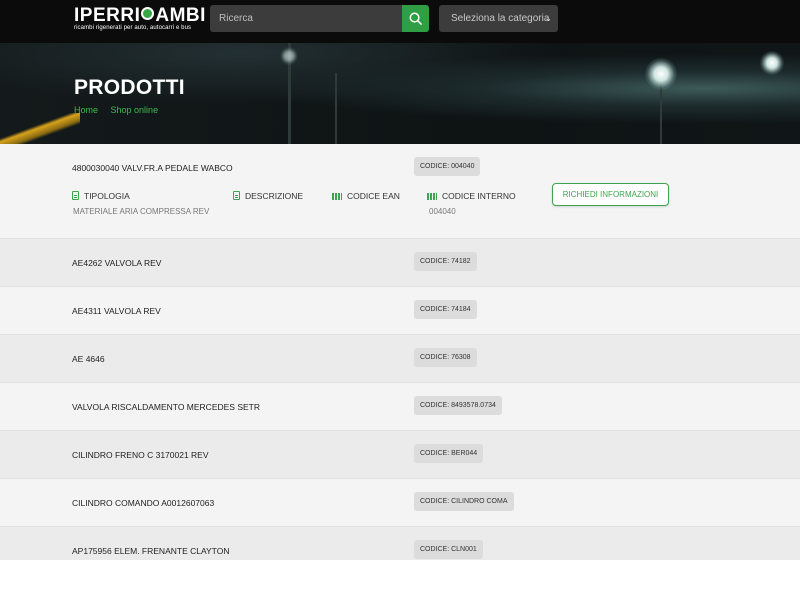 The width and height of the screenshot is (800, 600). I want to click on detail-tipologia-value: MATERIALE ARIA COMPRESSA REV, so click(141, 211).